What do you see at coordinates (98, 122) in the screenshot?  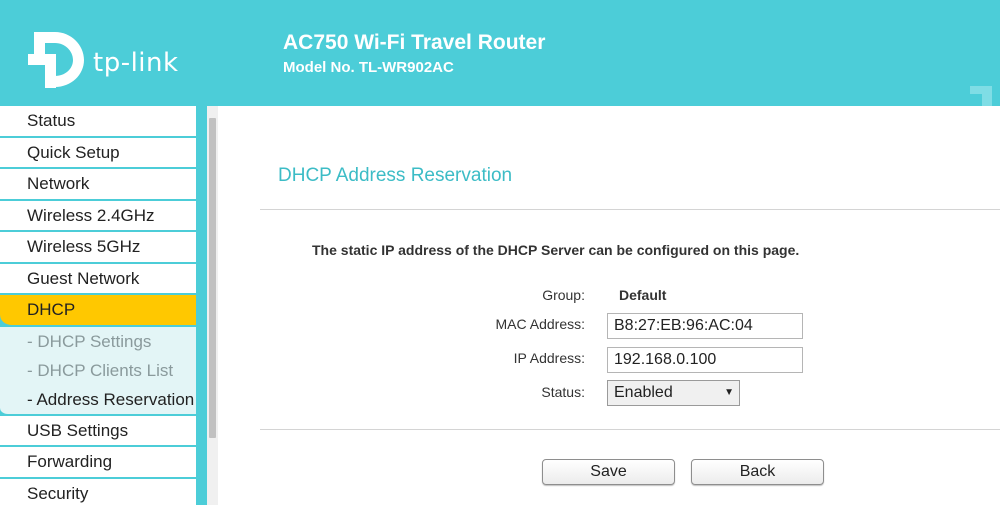 I see `sidebar-item-status: Status` at bounding box center [98, 122].